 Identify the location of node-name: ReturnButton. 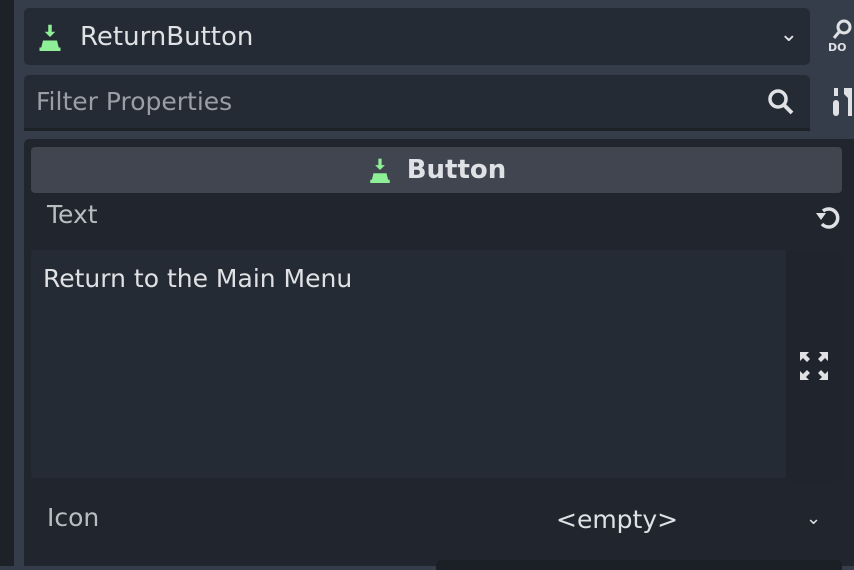
(167, 36).